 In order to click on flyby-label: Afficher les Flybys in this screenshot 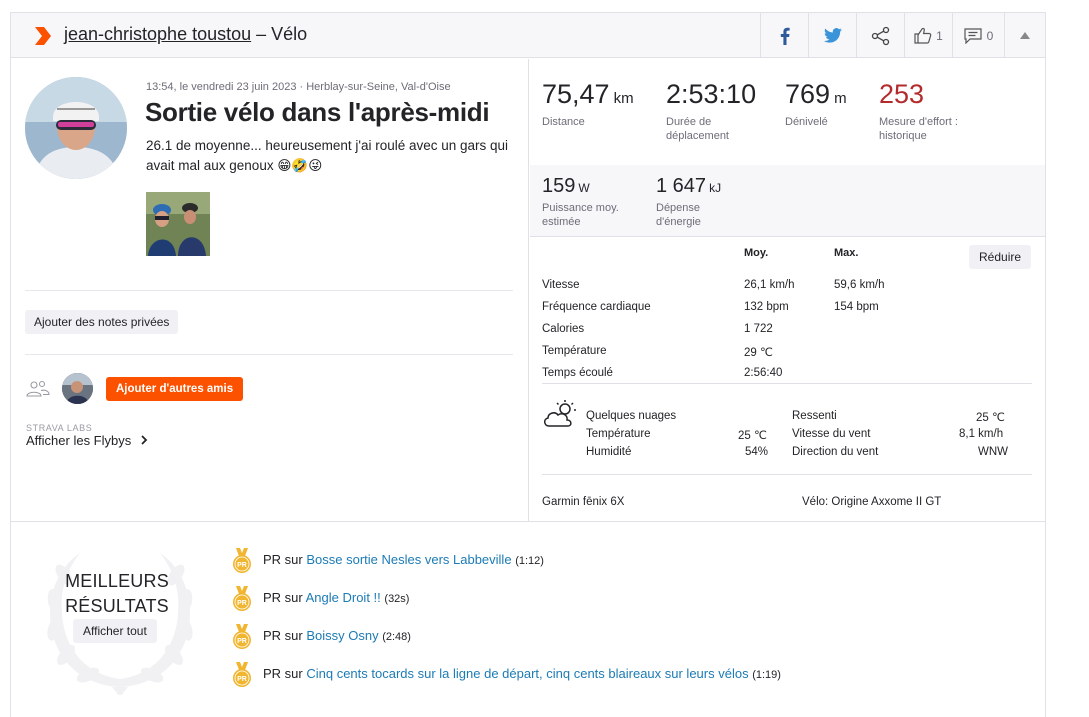, I will do `click(79, 440)`.